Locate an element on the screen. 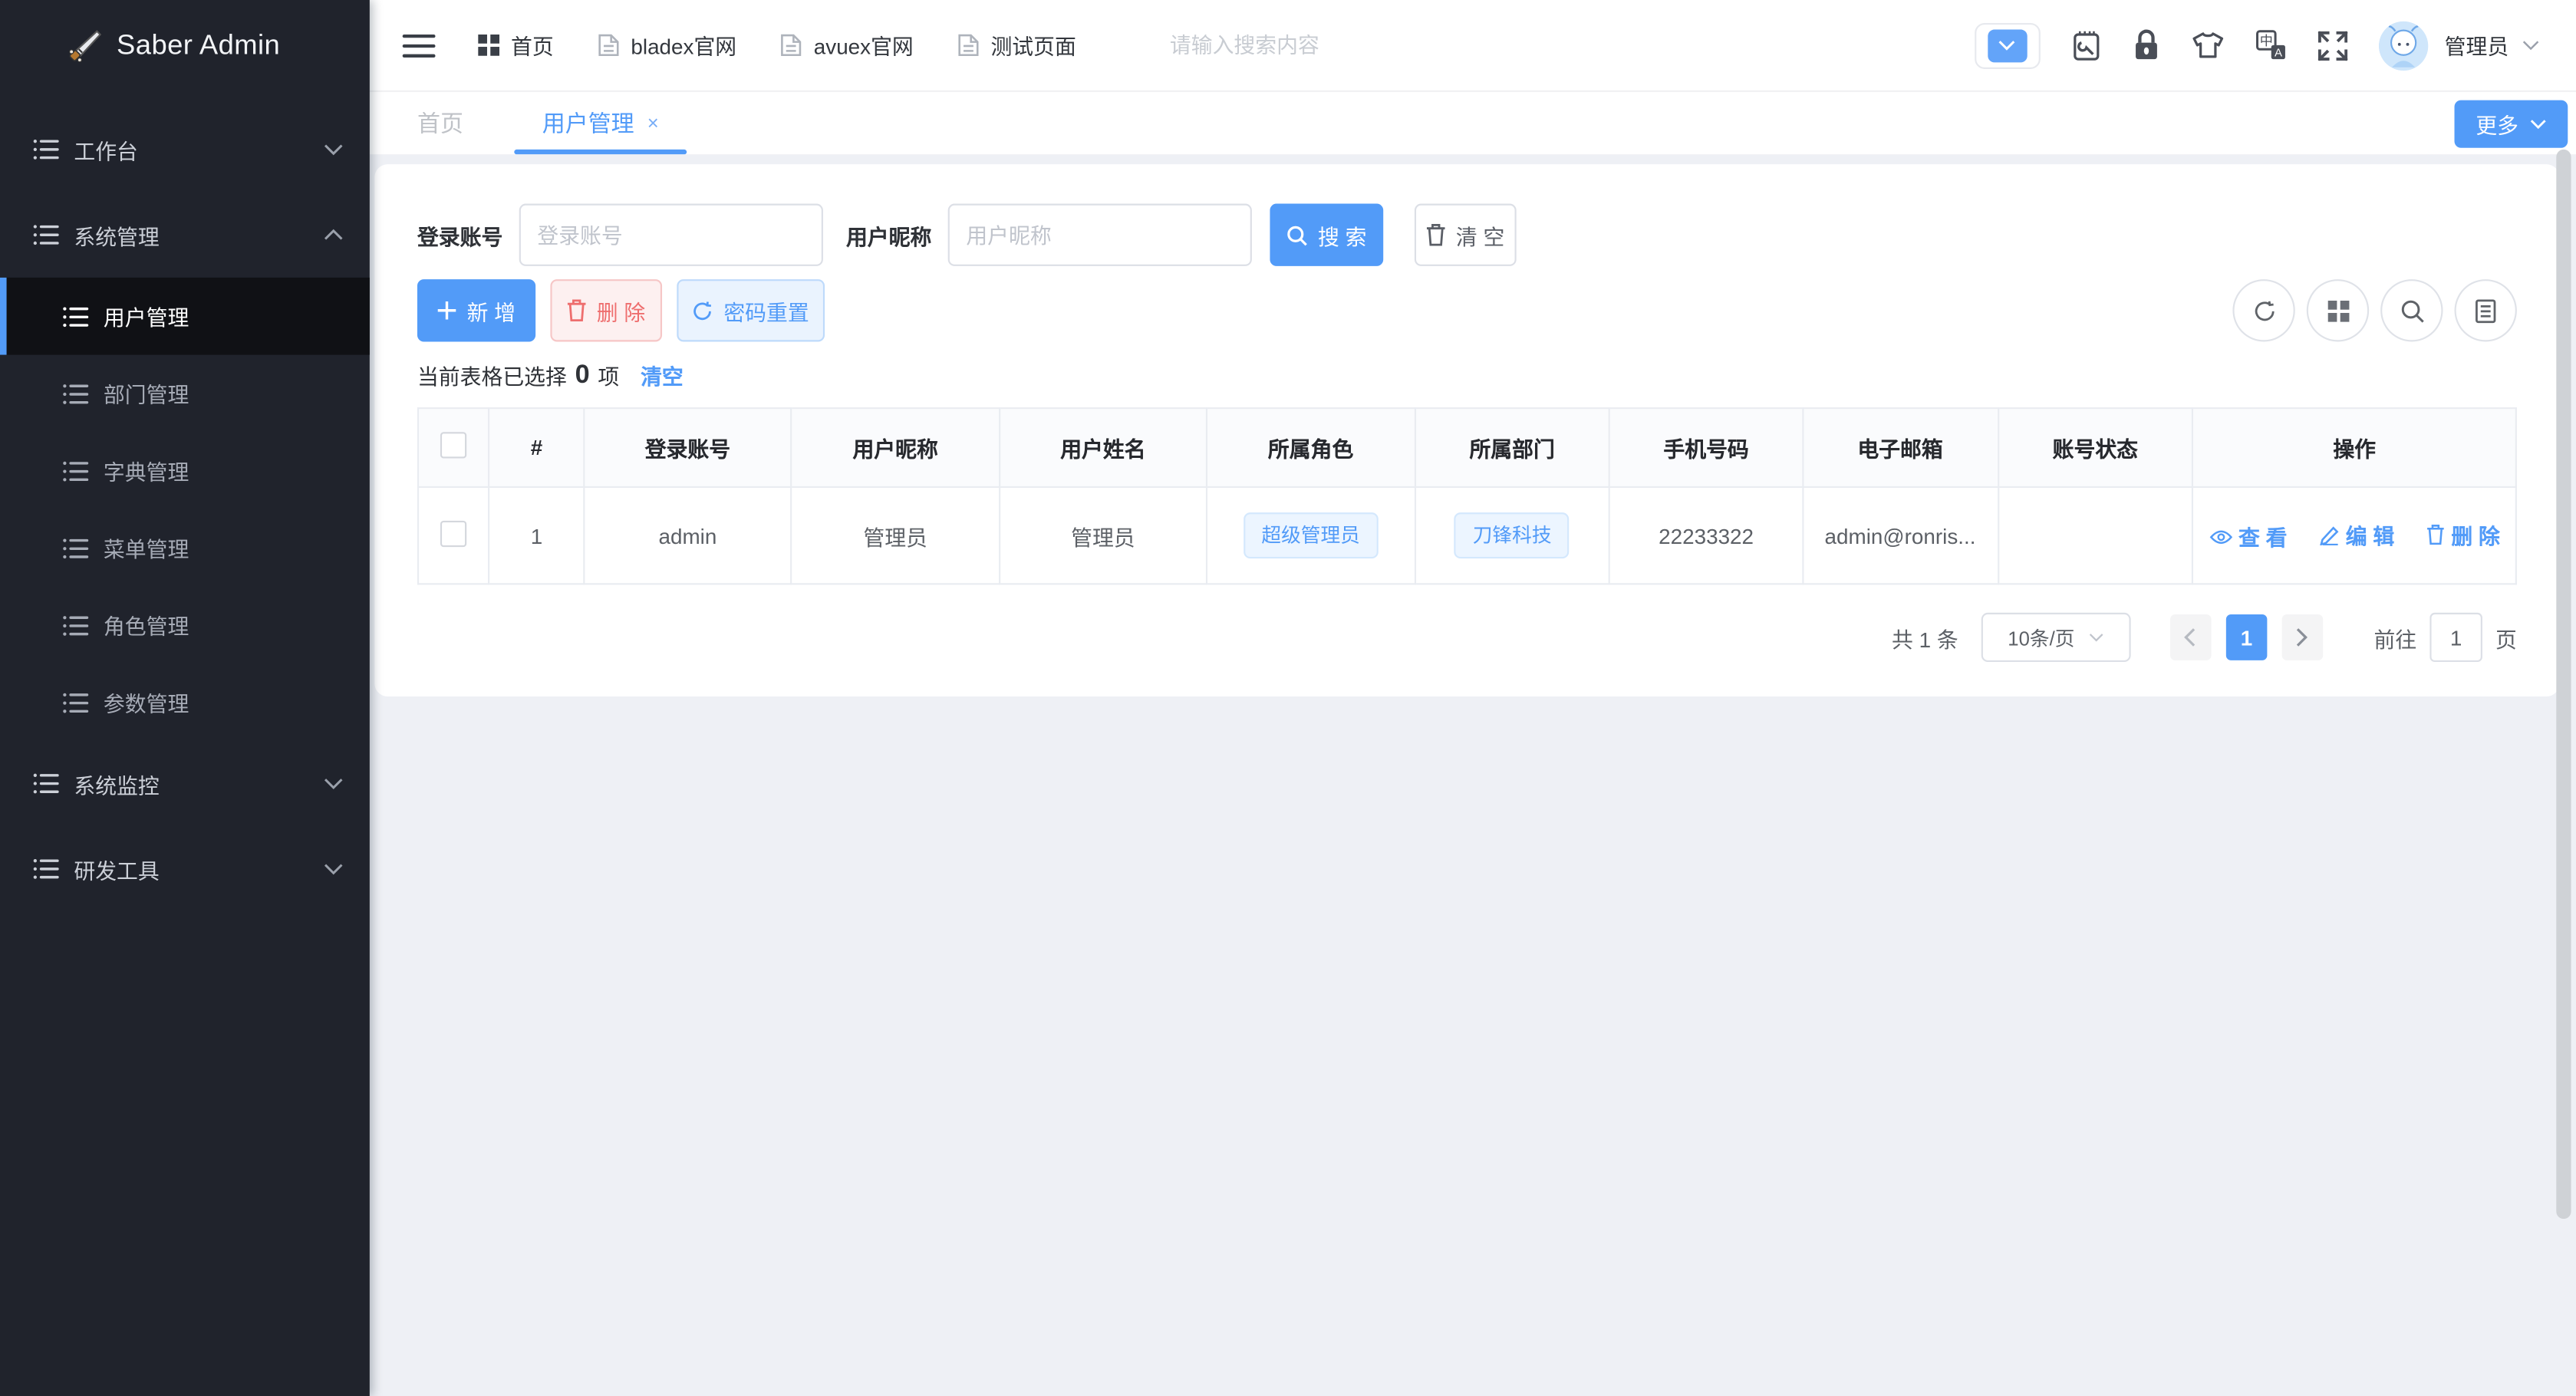 Image resolution: width=2576 pixels, height=1396 pixels. scrollbar-thumb is located at coordinates (2563, 685).